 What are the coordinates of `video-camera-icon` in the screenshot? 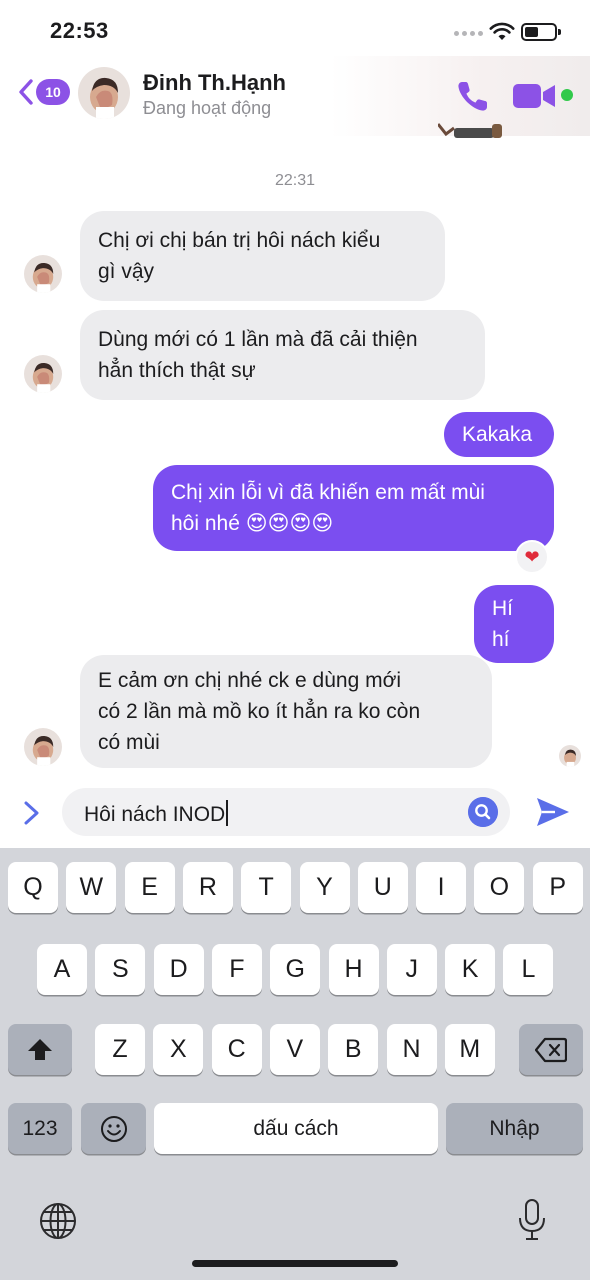 It's located at (535, 96).